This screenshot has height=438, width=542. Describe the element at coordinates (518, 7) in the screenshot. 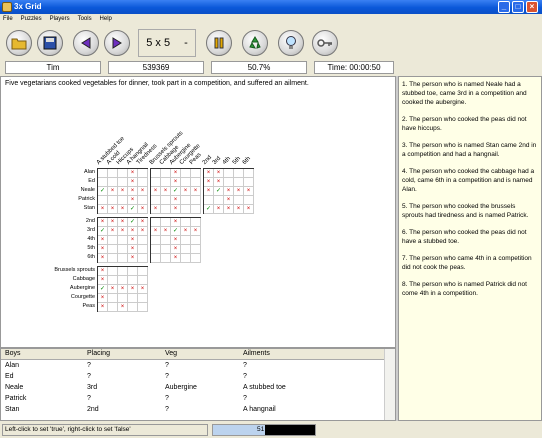

I see `maximize-button: □` at that location.